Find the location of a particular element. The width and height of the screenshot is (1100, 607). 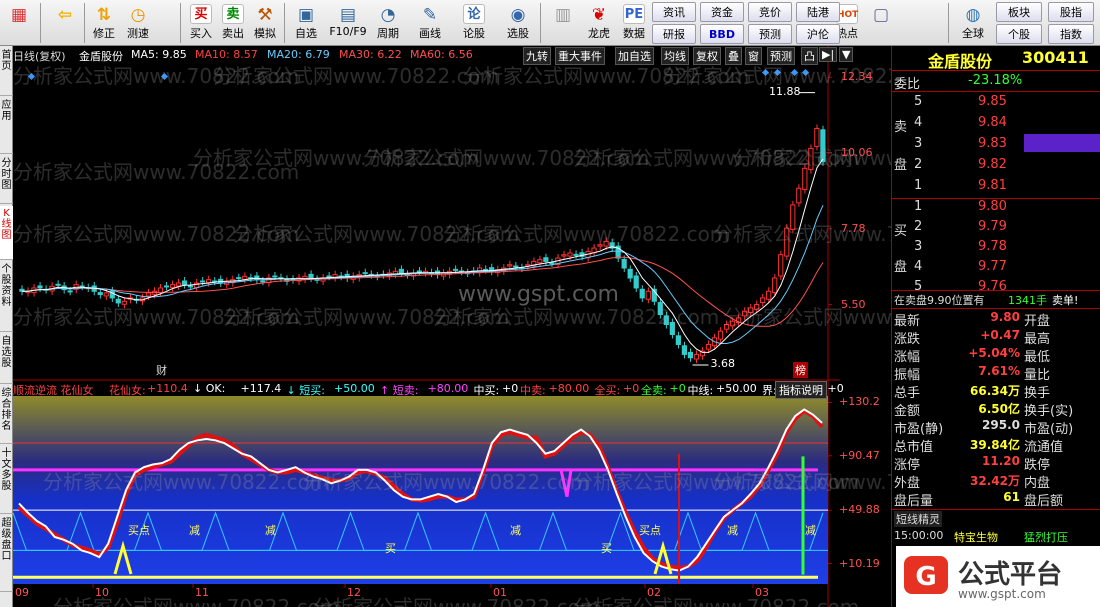

chart-menu-item: 窗 is located at coordinates (753, 56).